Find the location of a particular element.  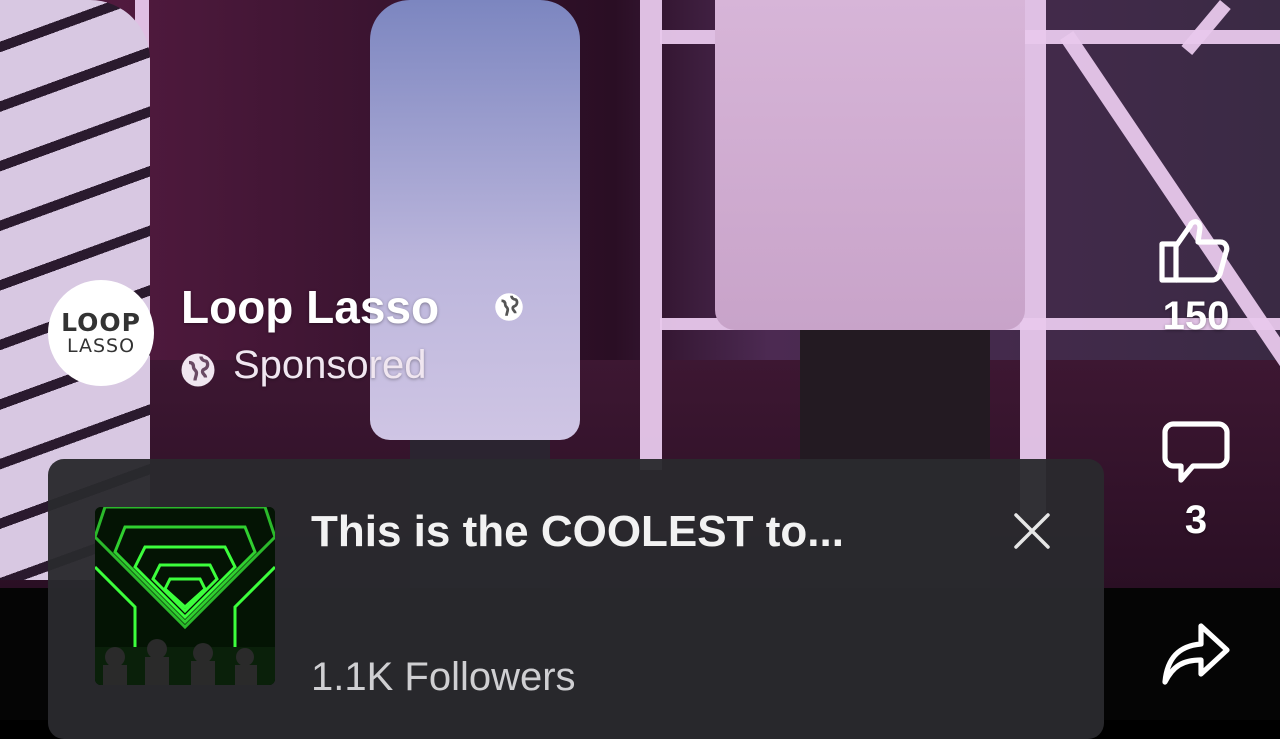

close-button is located at coordinates (1032, 531).